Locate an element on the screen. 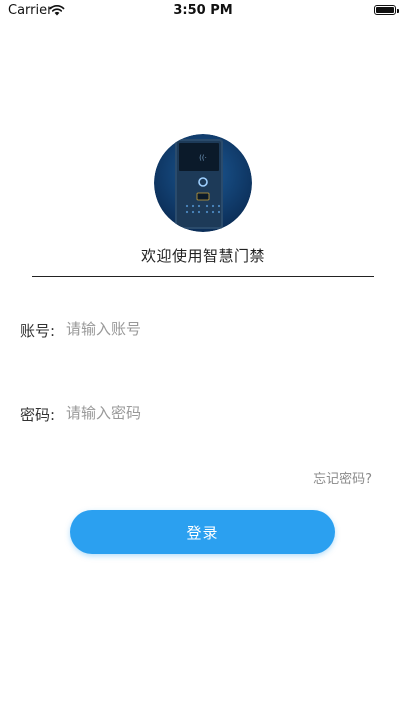  forgot-password-link: 忘记密码? is located at coordinates (342, 477).